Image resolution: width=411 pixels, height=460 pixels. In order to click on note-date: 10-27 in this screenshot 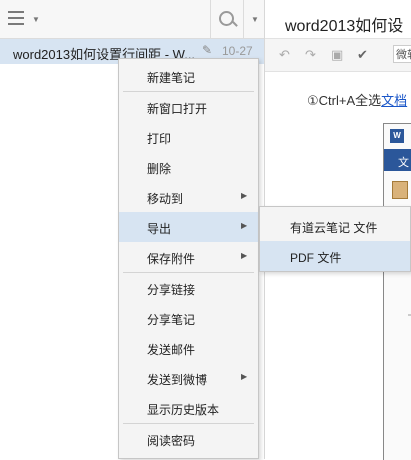, I will do `click(237, 51)`.